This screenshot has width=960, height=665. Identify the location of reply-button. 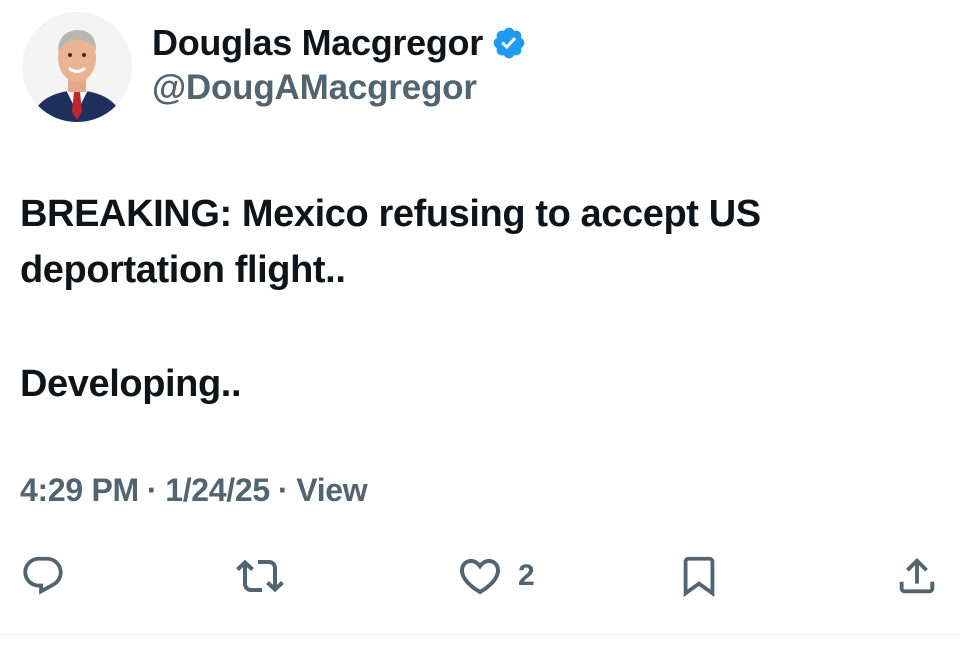
(43, 576).